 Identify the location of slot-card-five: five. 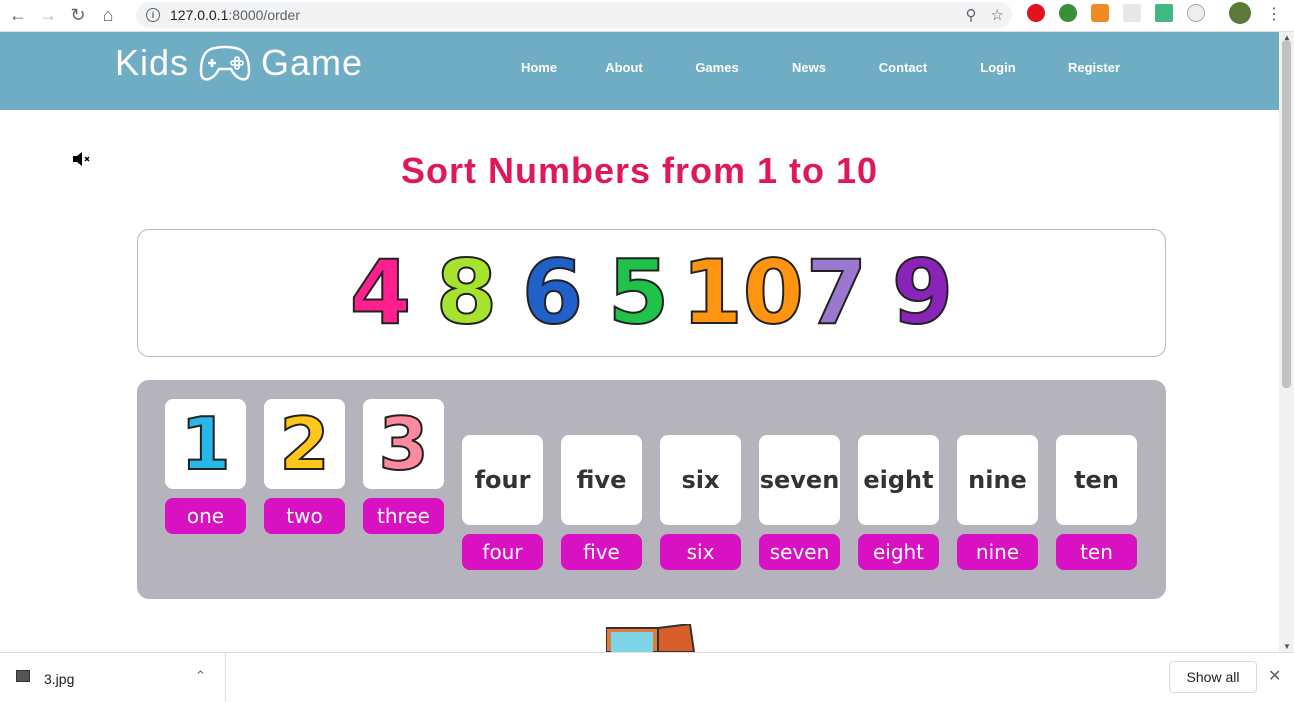
(601, 480).